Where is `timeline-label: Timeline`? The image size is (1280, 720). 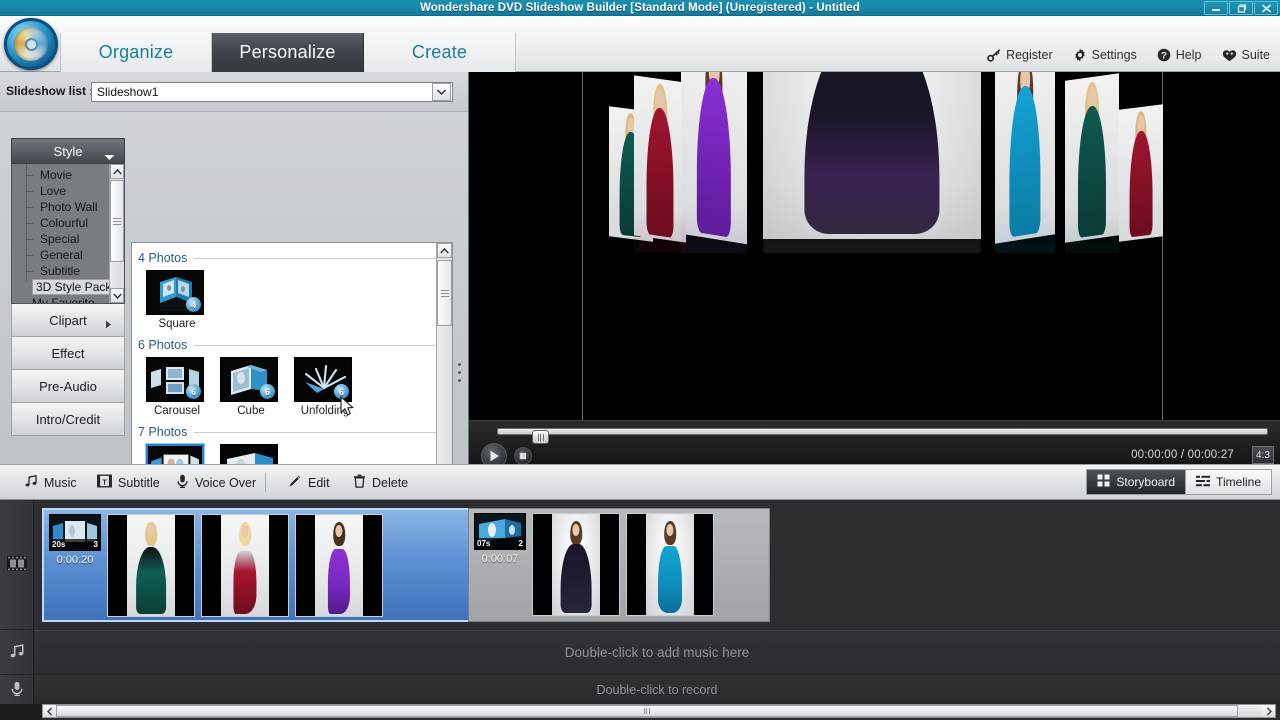
timeline-label: Timeline is located at coordinates (1238, 482).